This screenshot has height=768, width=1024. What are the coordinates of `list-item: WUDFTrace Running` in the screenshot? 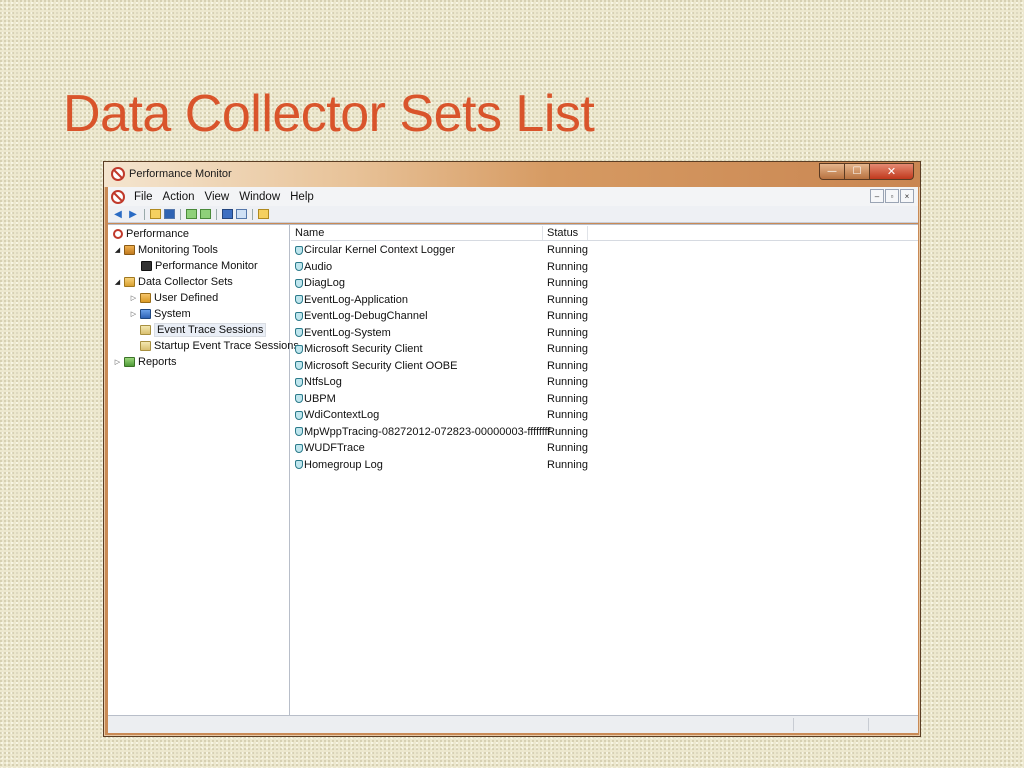 It's located at (604, 448).